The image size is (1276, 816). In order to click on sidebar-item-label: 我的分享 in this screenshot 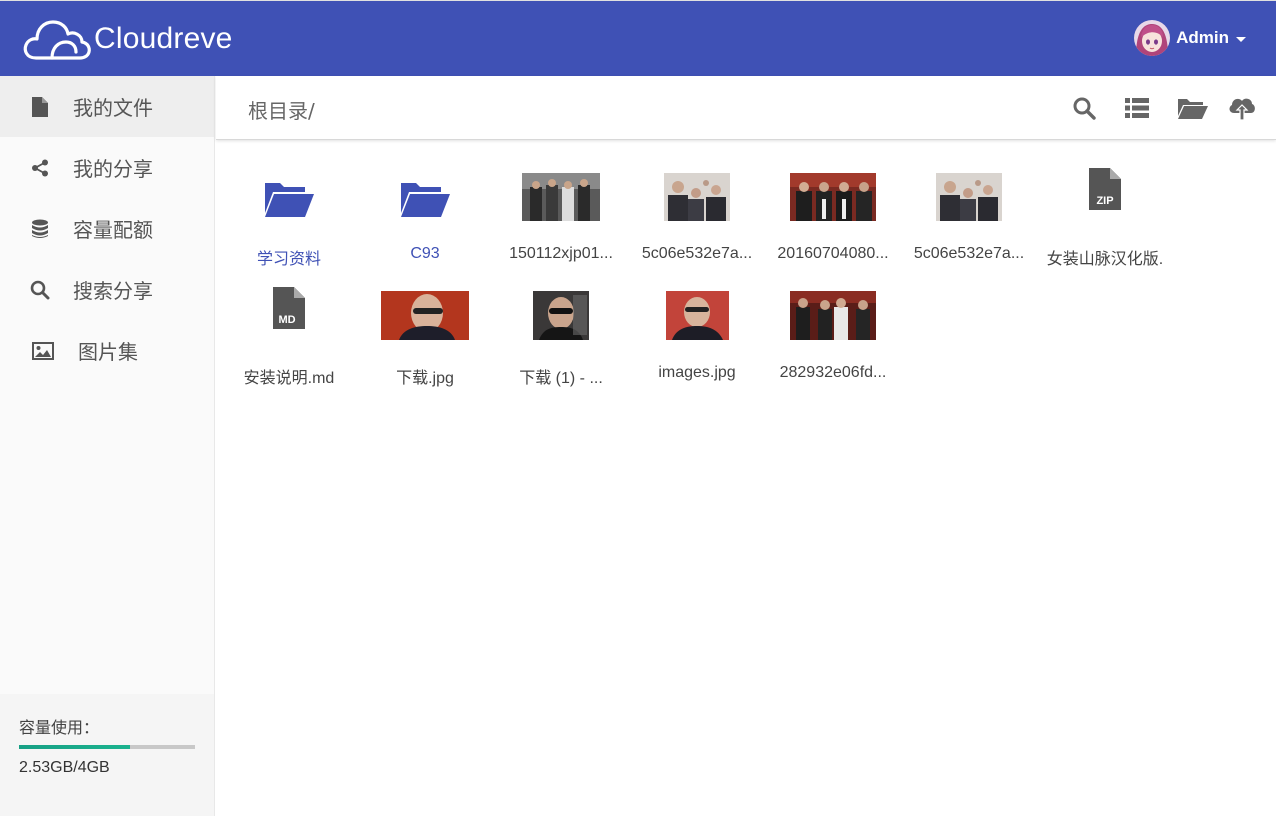, I will do `click(113, 169)`.